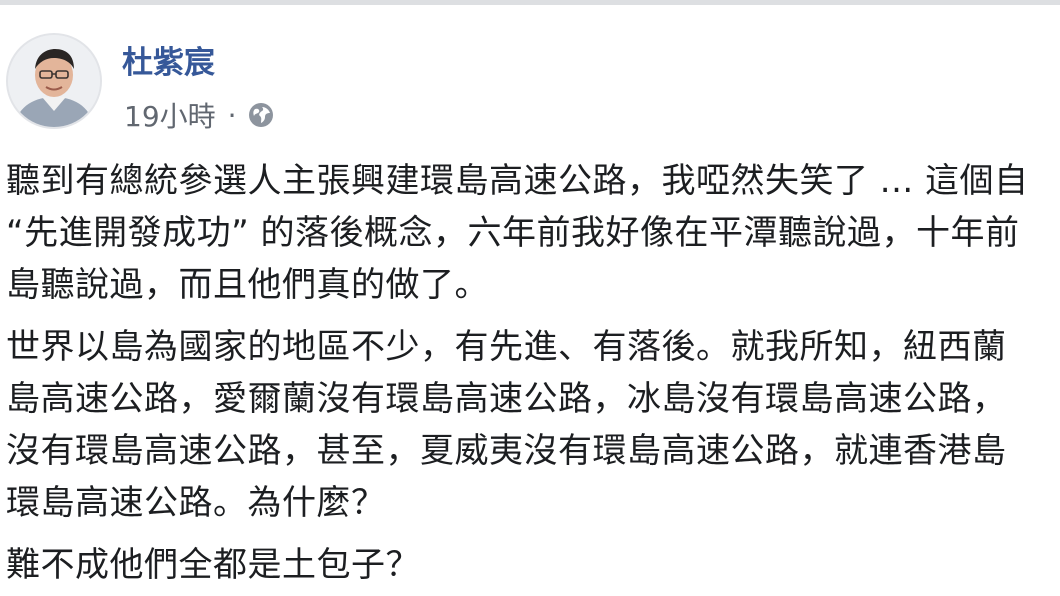 The image size is (1060, 596). I want to click on author-name-link: 杜紫宸, so click(168, 59).